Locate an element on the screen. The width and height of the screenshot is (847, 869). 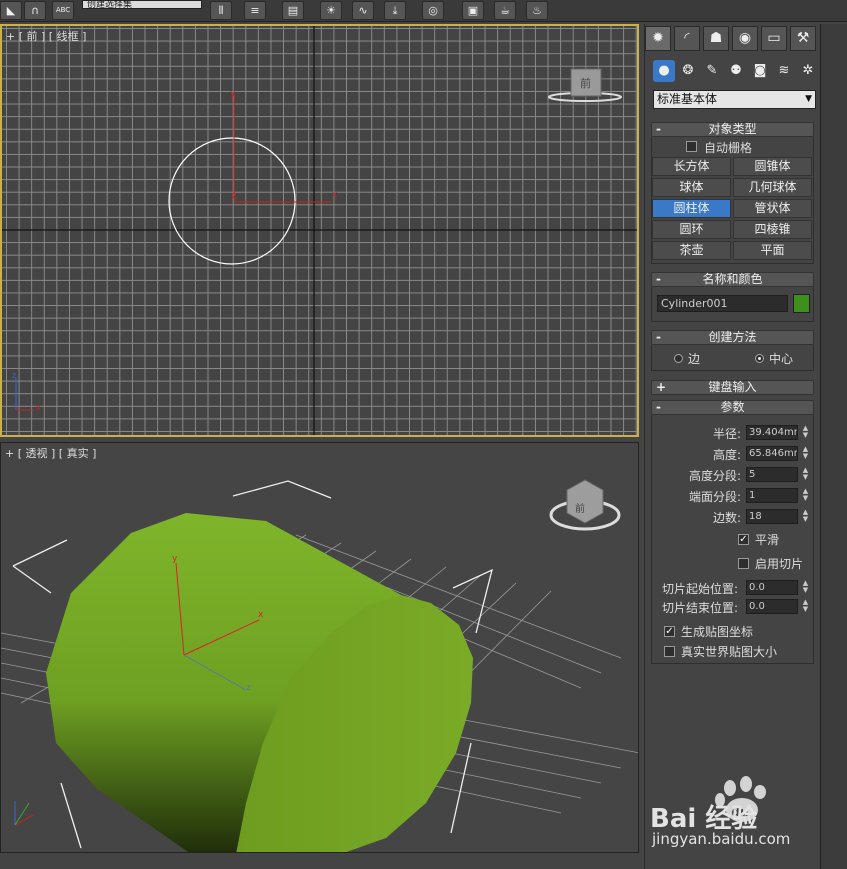
persp-gizmo-x-label: x is located at coordinates (261, 615).